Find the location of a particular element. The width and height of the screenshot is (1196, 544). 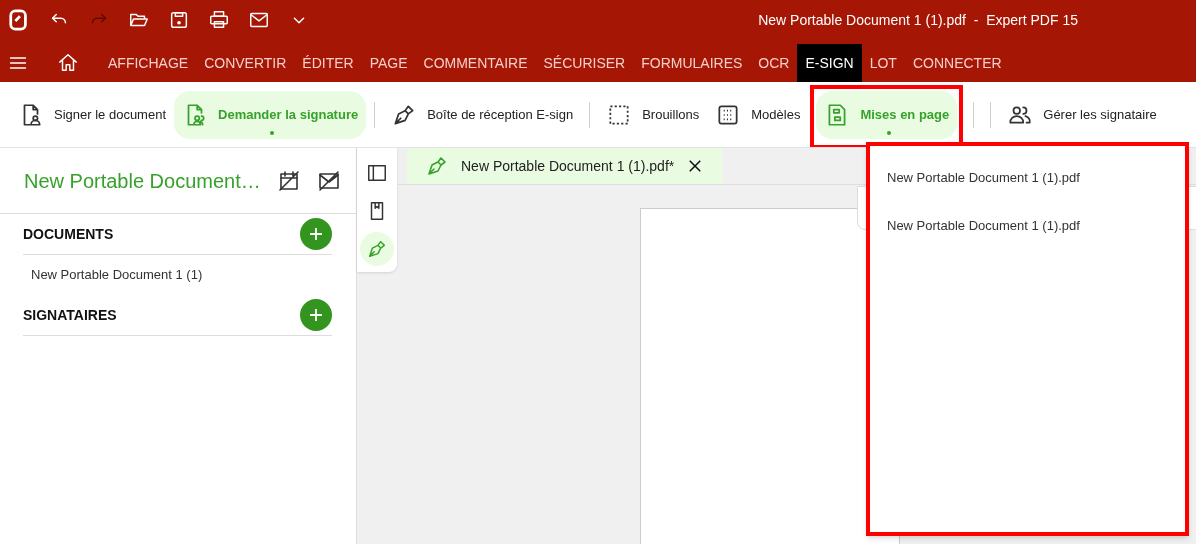

fountain-pen-icon is located at coordinates (437, 166).